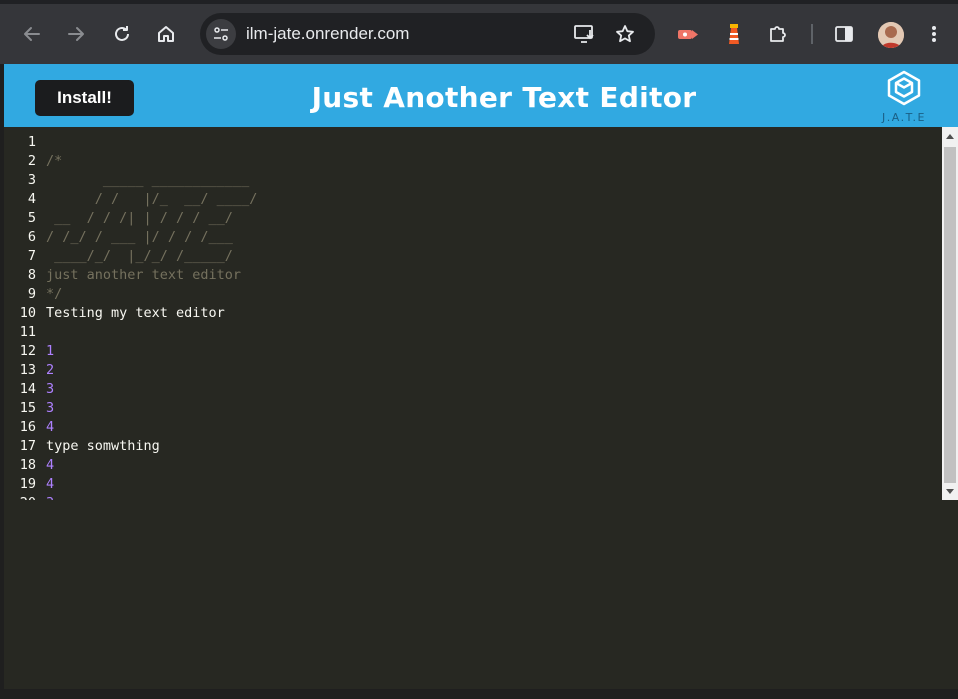 This screenshot has width=958, height=699. I want to click on scroll-up-arrow-icon, so click(950, 135).